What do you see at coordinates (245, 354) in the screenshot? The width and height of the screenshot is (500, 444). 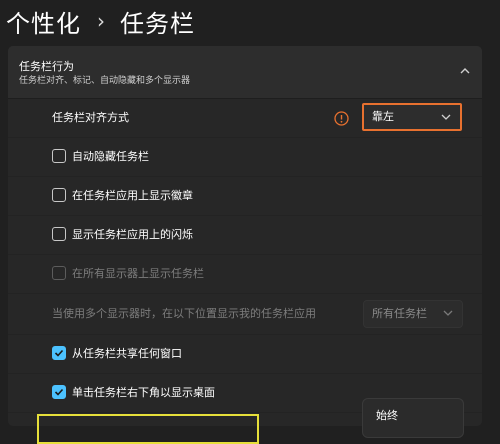 I see `option-row-share-window: 从任务栏共享任何窗口` at bounding box center [245, 354].